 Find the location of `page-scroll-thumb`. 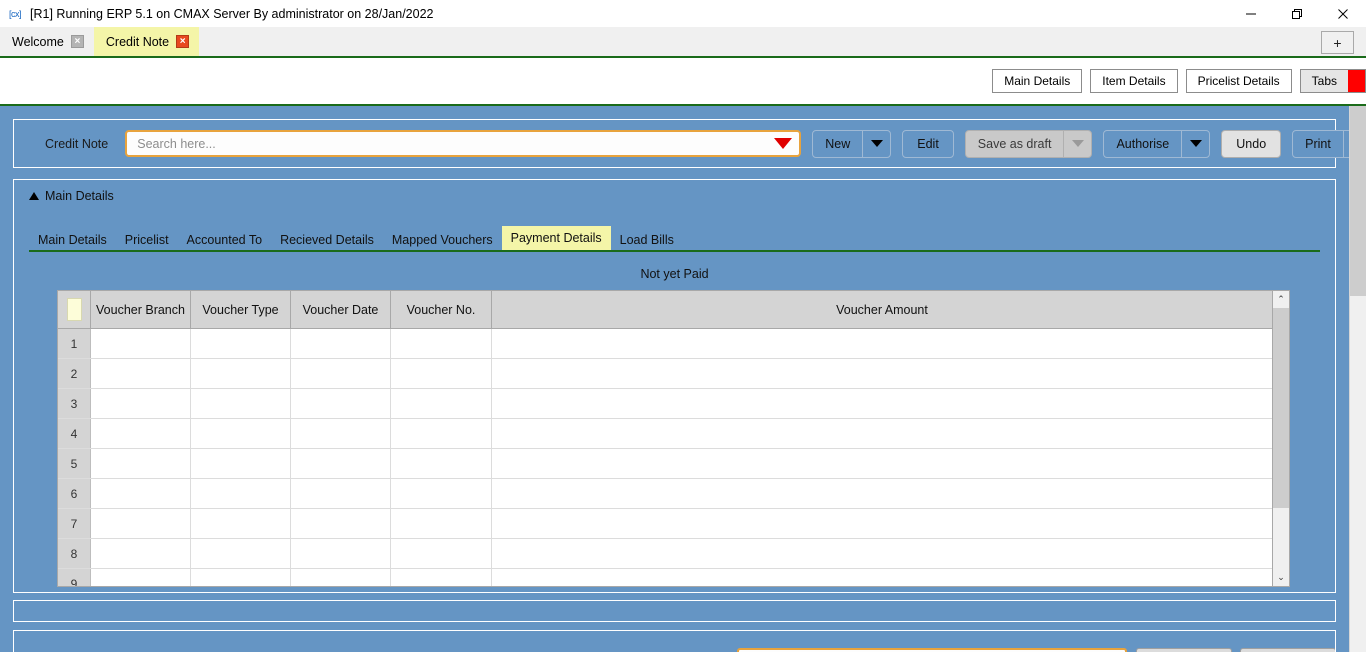

page-scroll-thumb is located at coordinates (1358, 201).